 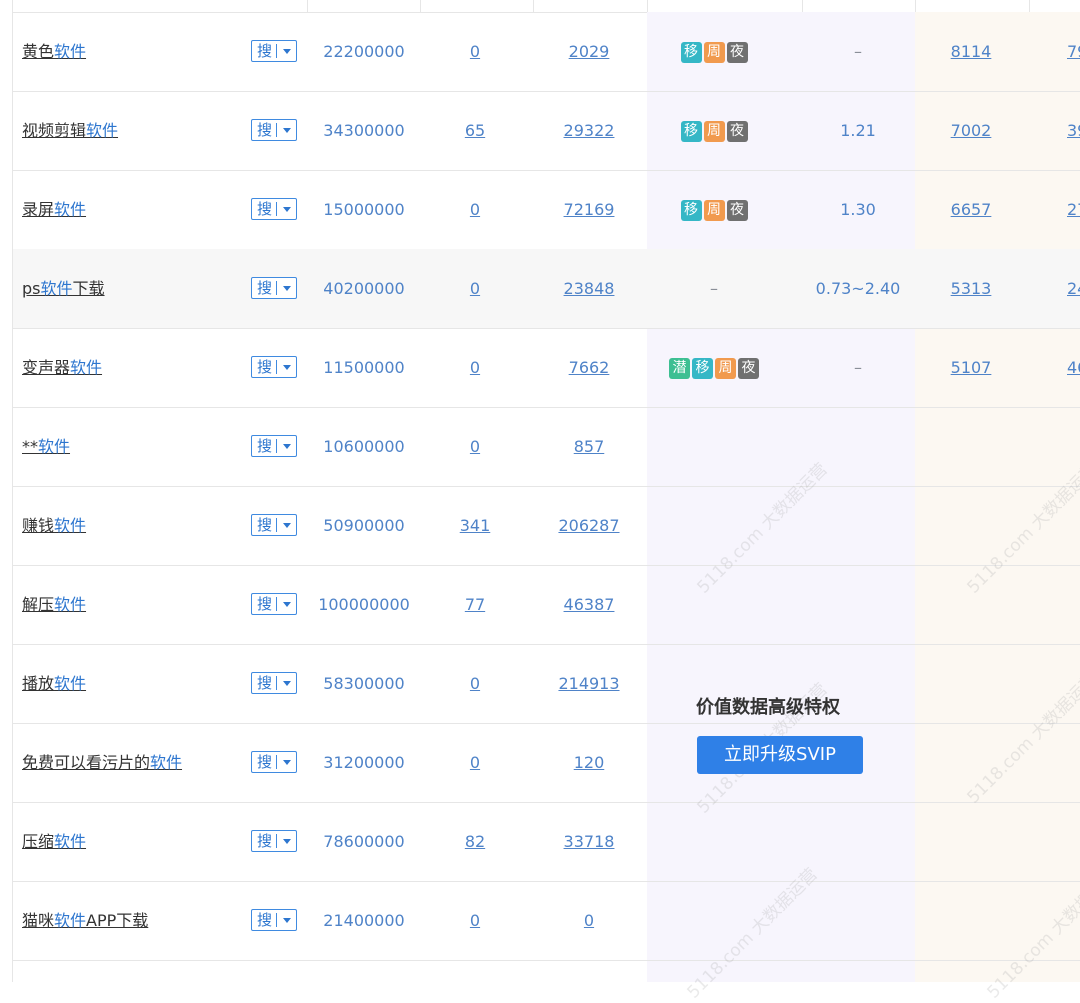 What do you see at coordinates (62, 367) in the screenshot?
I see `keyword-link: 变声器软件` at bounding box center [62, 367].